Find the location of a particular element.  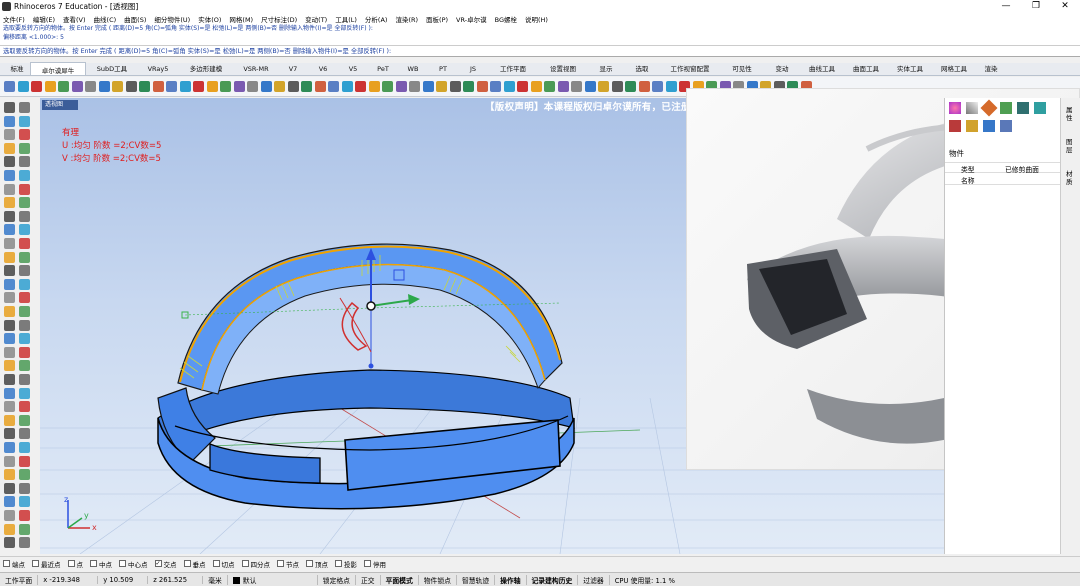

bulb-icon is located at coordinates (972, 126).